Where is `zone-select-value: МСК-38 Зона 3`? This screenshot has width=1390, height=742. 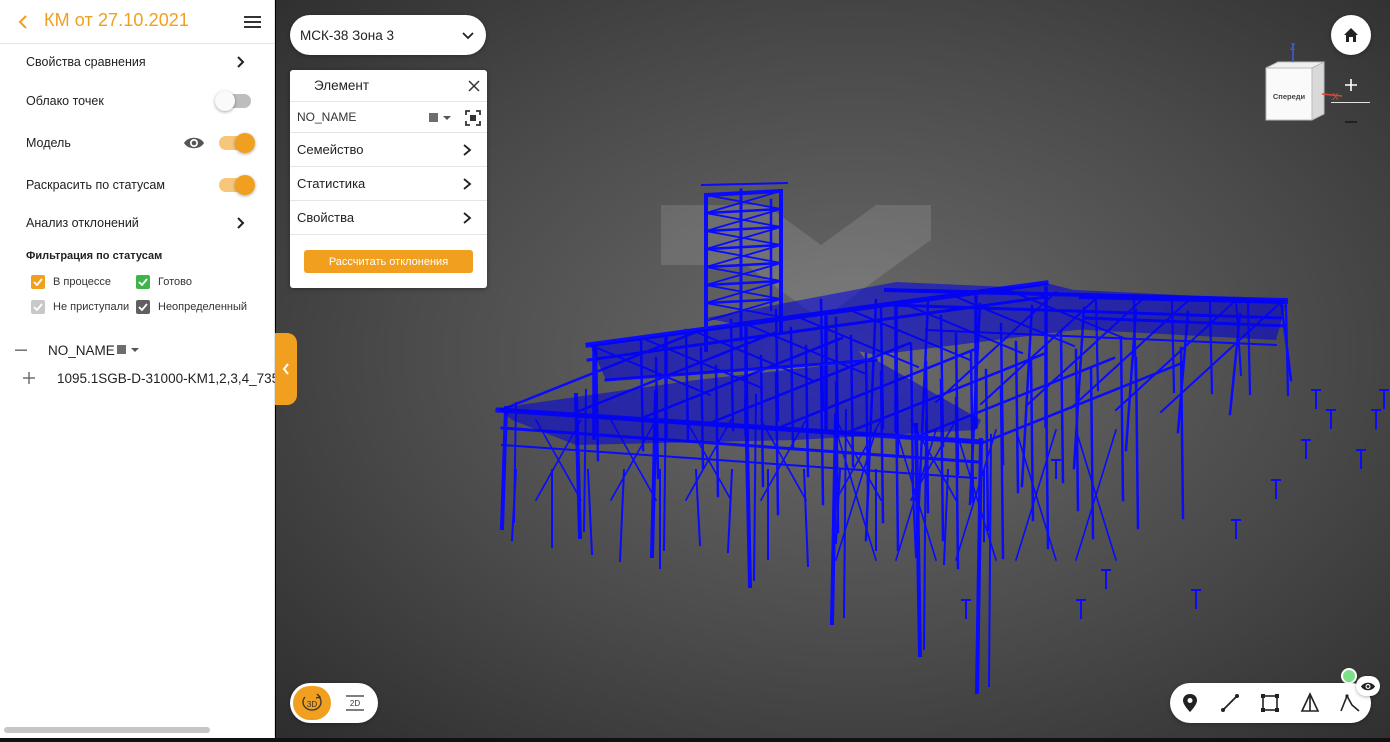
zone-select-value: МСК-38 Зона 3 is located at coordinates (347, 35).